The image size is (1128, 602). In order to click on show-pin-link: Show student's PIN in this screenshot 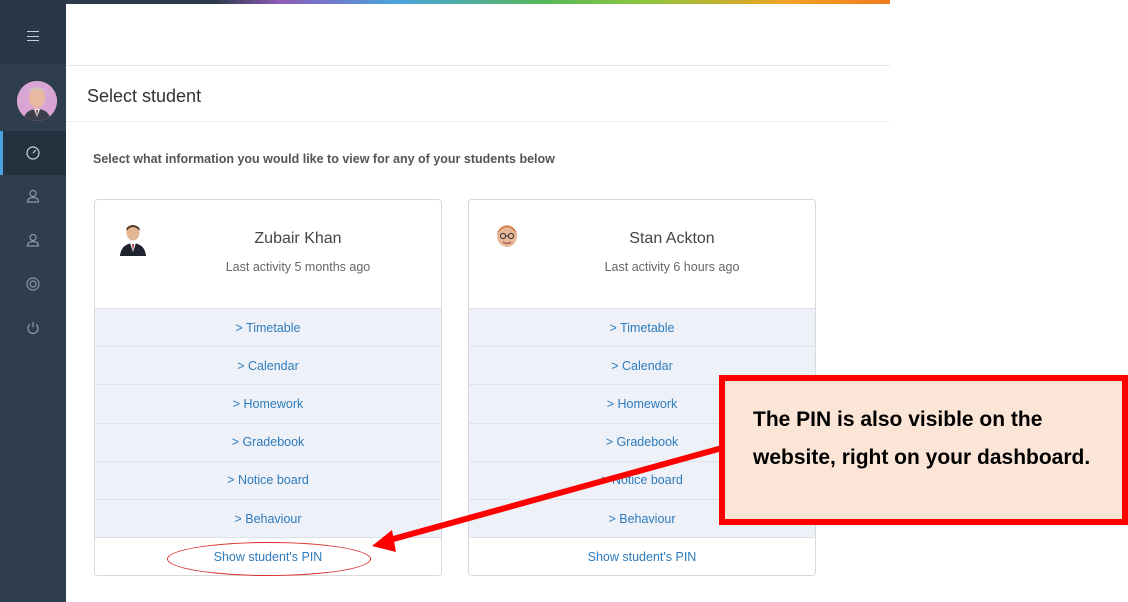, I will do `click(642, 556)`.